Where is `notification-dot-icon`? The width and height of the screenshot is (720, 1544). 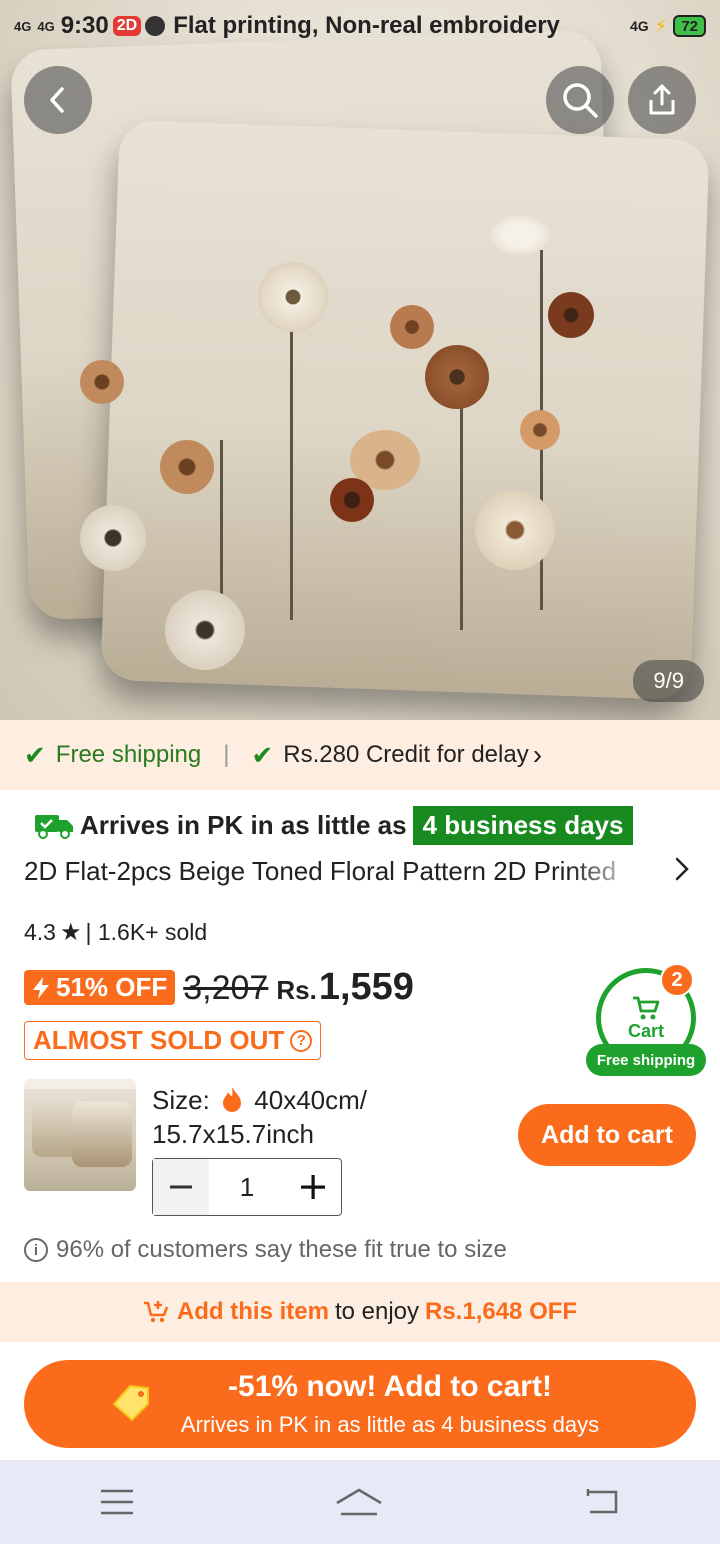
notification-dot-icon is located at coordinates (155, 26).